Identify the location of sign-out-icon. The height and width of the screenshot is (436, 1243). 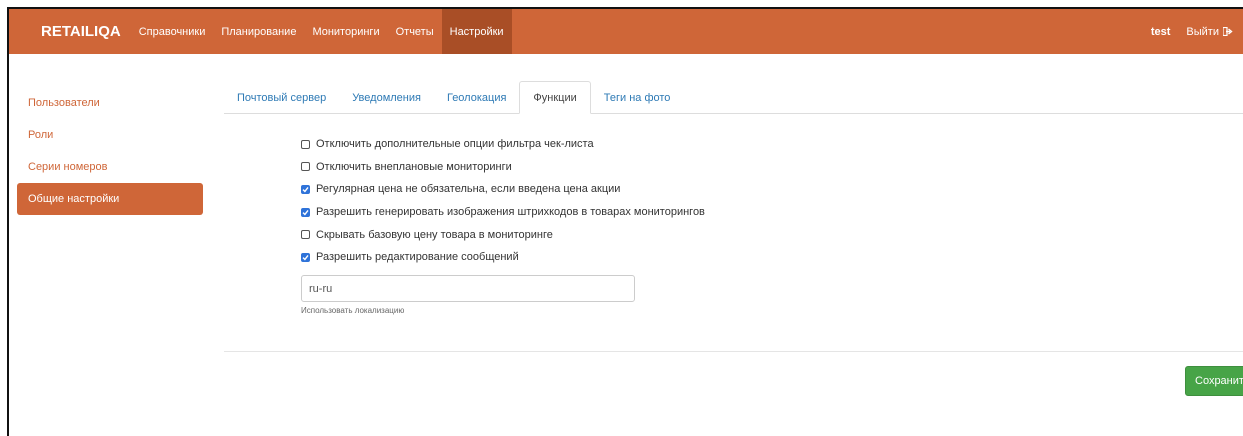
(1228, 31).